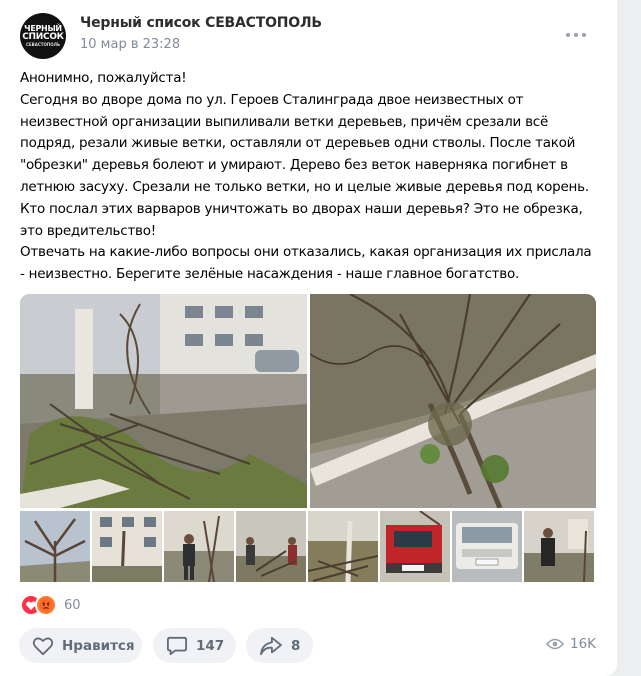  I want to click on post-text-line: это вредительство!, so click(88, 230).